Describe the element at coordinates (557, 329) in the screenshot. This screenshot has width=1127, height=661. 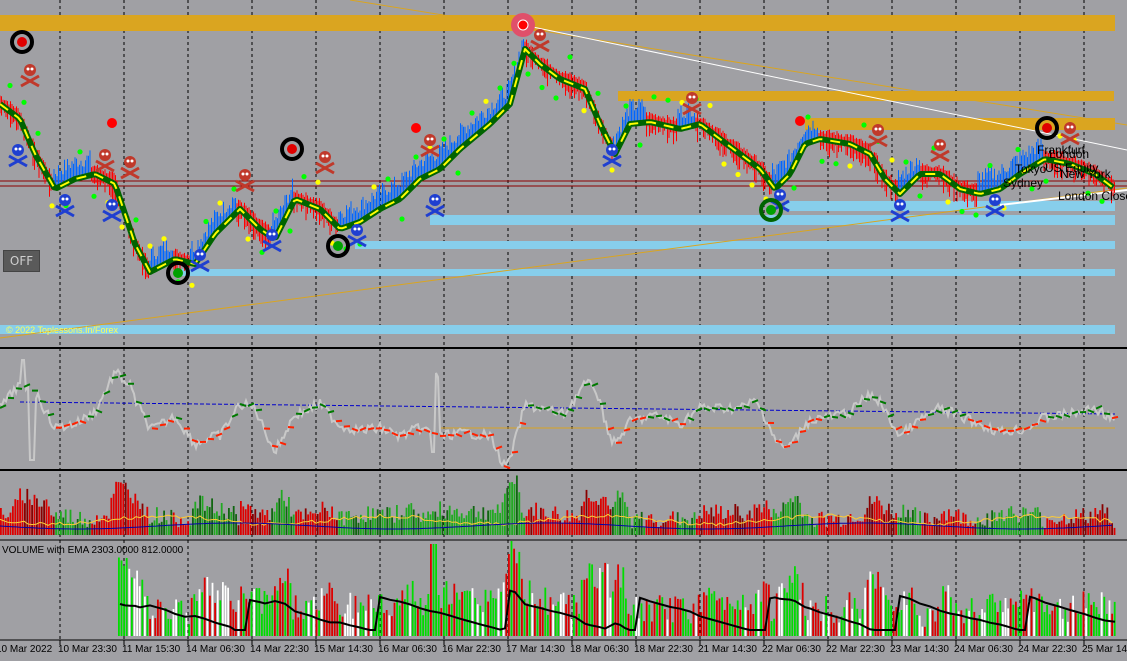
I see `support-zone` at that location.